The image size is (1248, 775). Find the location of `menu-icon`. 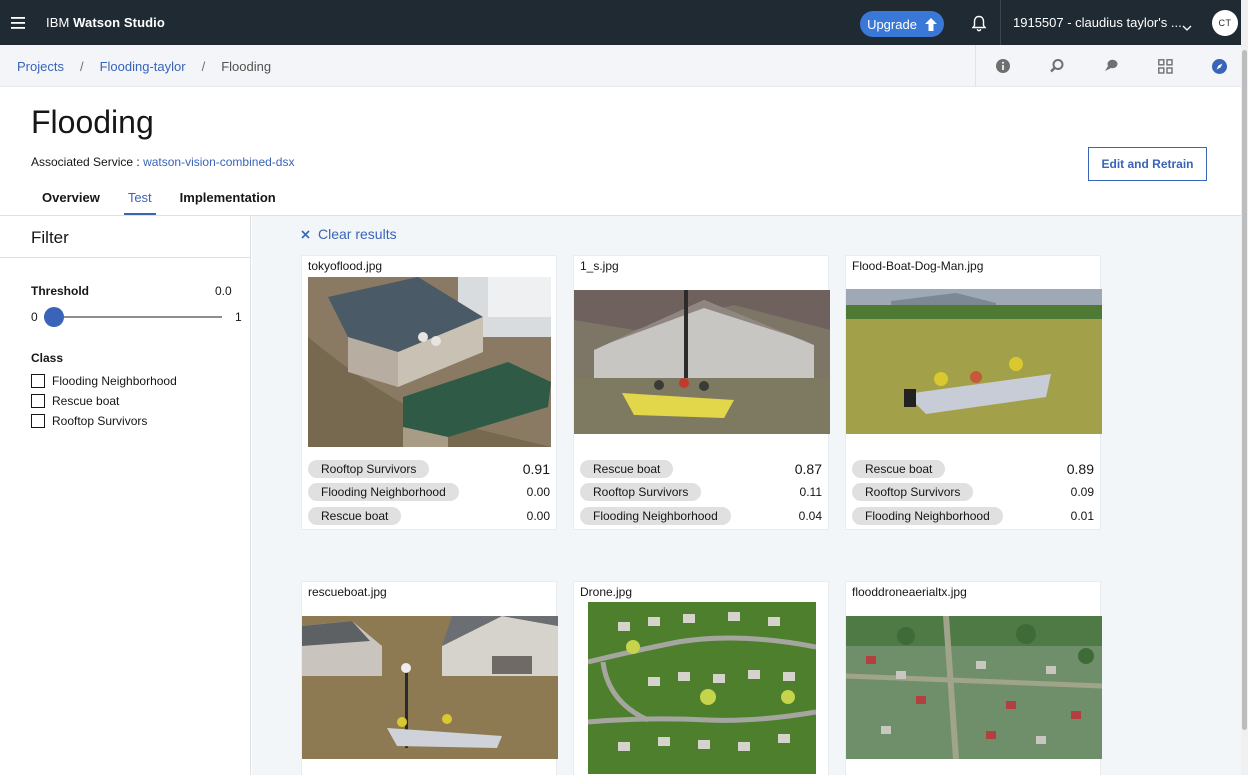

menu-icon is located at coordinates (18, 22).